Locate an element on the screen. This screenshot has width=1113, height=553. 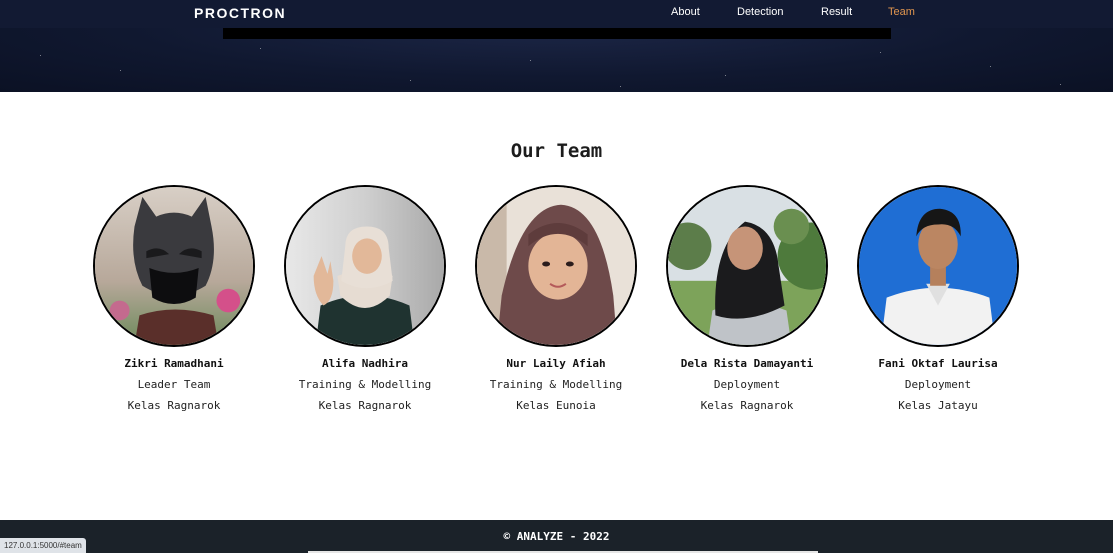
member-name: Alifa Nadhira is located at coordinates (365, 363).